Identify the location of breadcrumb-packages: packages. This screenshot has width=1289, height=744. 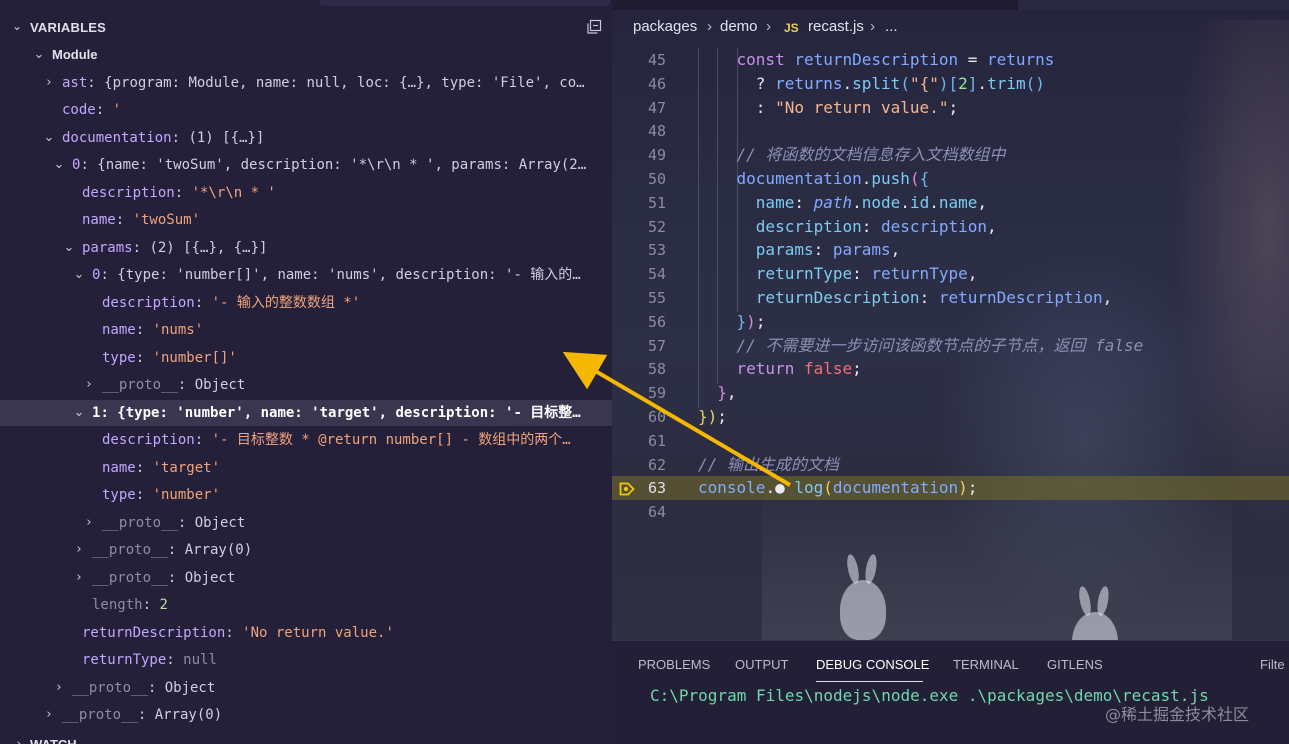
(665, 26).